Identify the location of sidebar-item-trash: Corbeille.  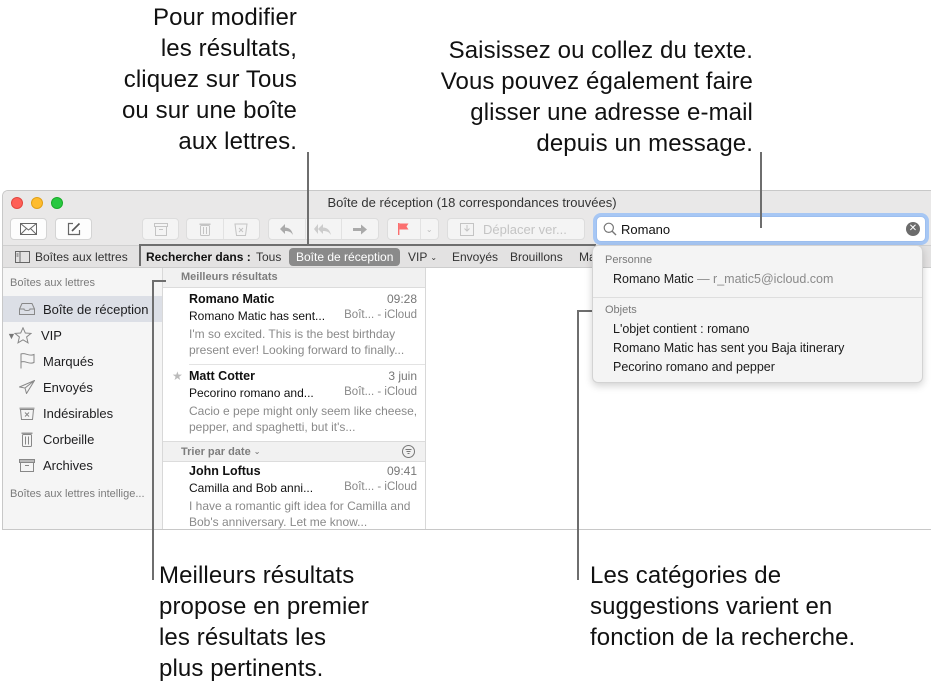
(82, 439).